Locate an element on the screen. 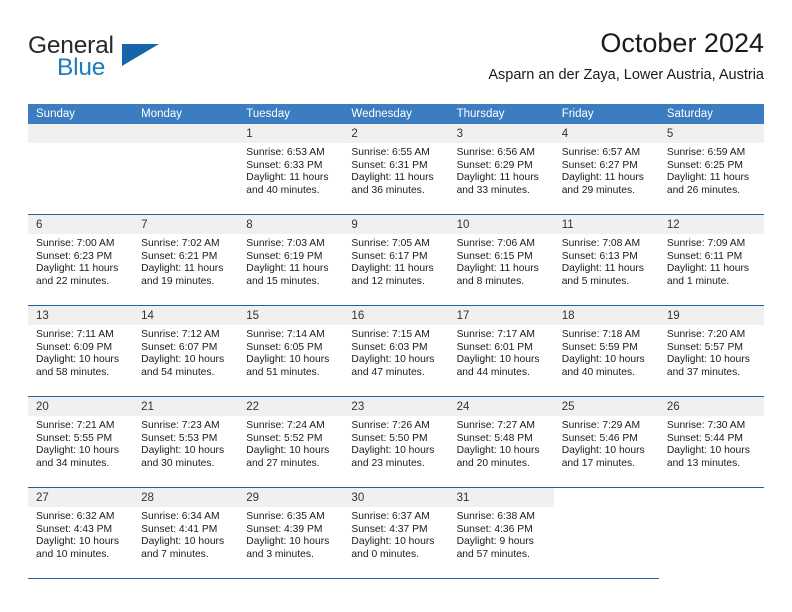  day-number: 30 is located at coordinates (358, 498).